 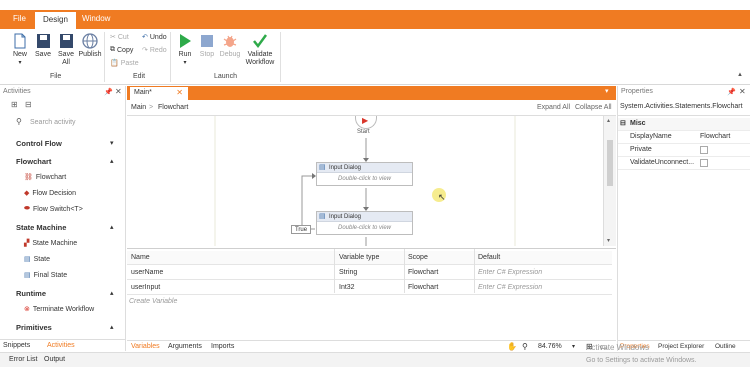 What do you see at coordinates (347, 287) in the screenshot?
I see `variable-type: Int32` at bounding box center [347, 287].